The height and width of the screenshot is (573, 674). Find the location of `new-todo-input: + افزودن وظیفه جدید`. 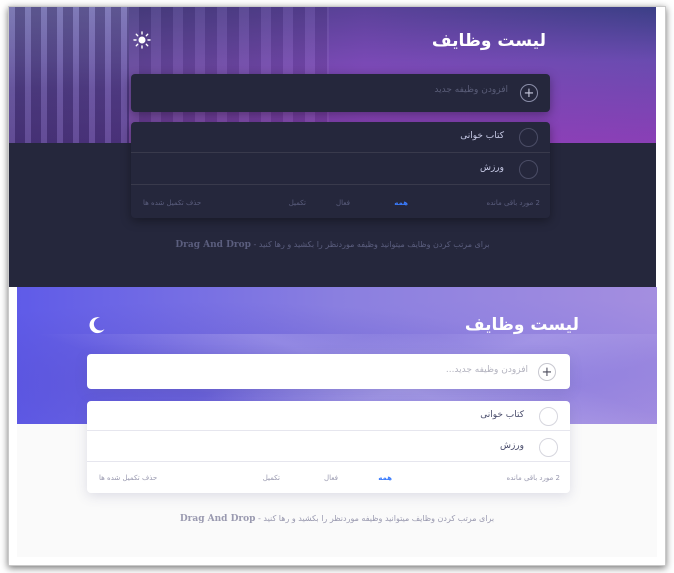

new-todo-input: + افزودن وظیفه جدید is located at coordinates (340, 93).